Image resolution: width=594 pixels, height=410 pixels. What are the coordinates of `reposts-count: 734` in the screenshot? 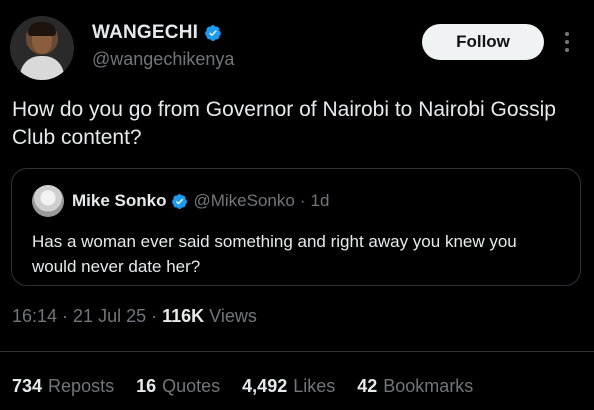 It's located at (27, 386).